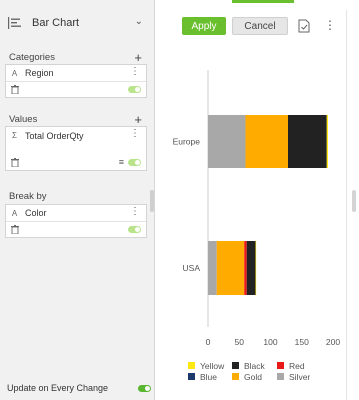 This screenshot has width=359, height=400. I want to click on value-field-label: Total OrderQty, so click(54, 136).